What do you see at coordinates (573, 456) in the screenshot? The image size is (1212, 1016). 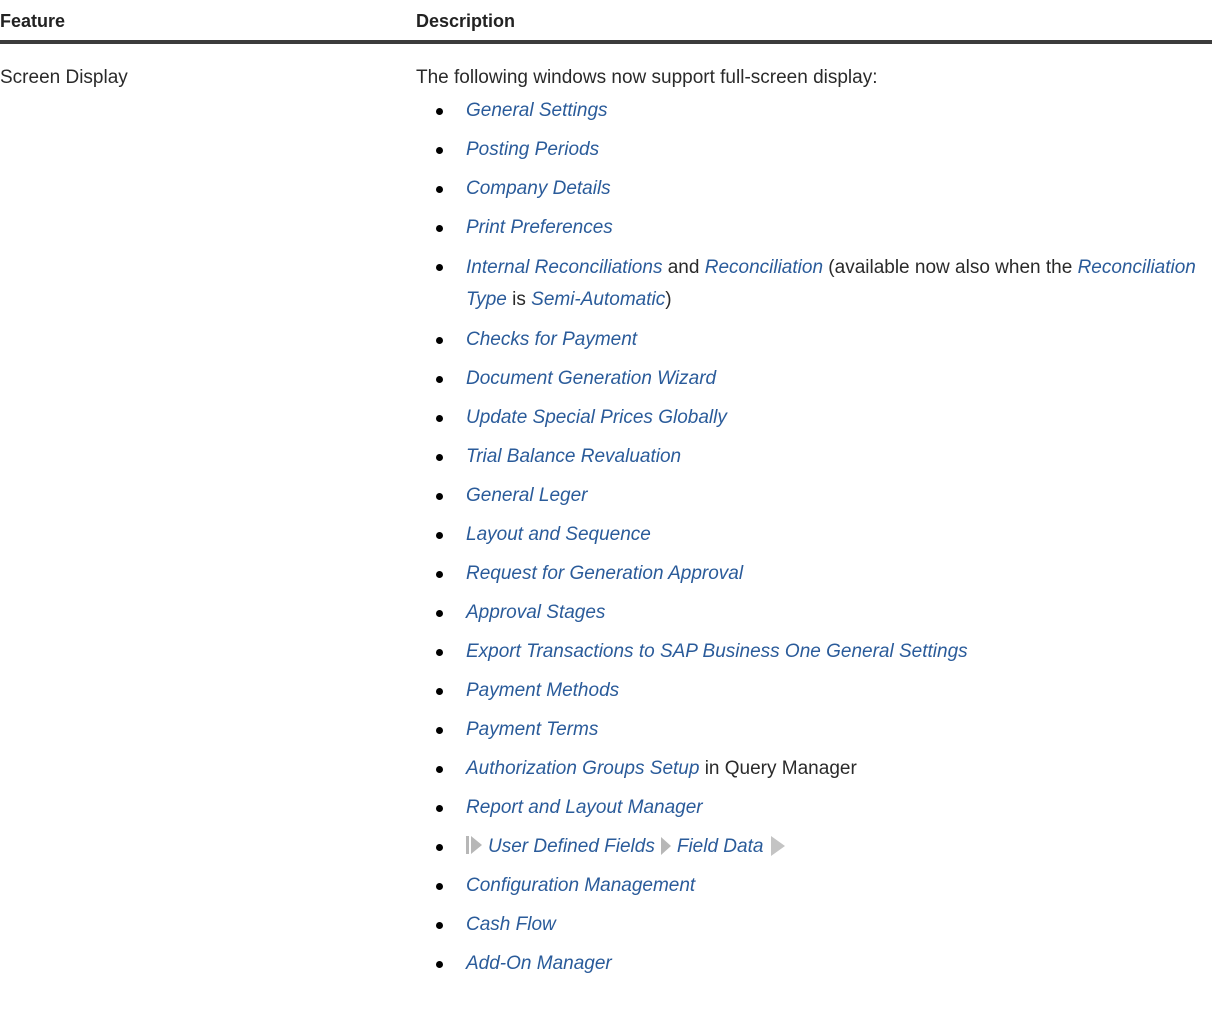 I see `link-trial-balance-revaluation: Trial Balance Revaluation` at bounding box center [573, 456].